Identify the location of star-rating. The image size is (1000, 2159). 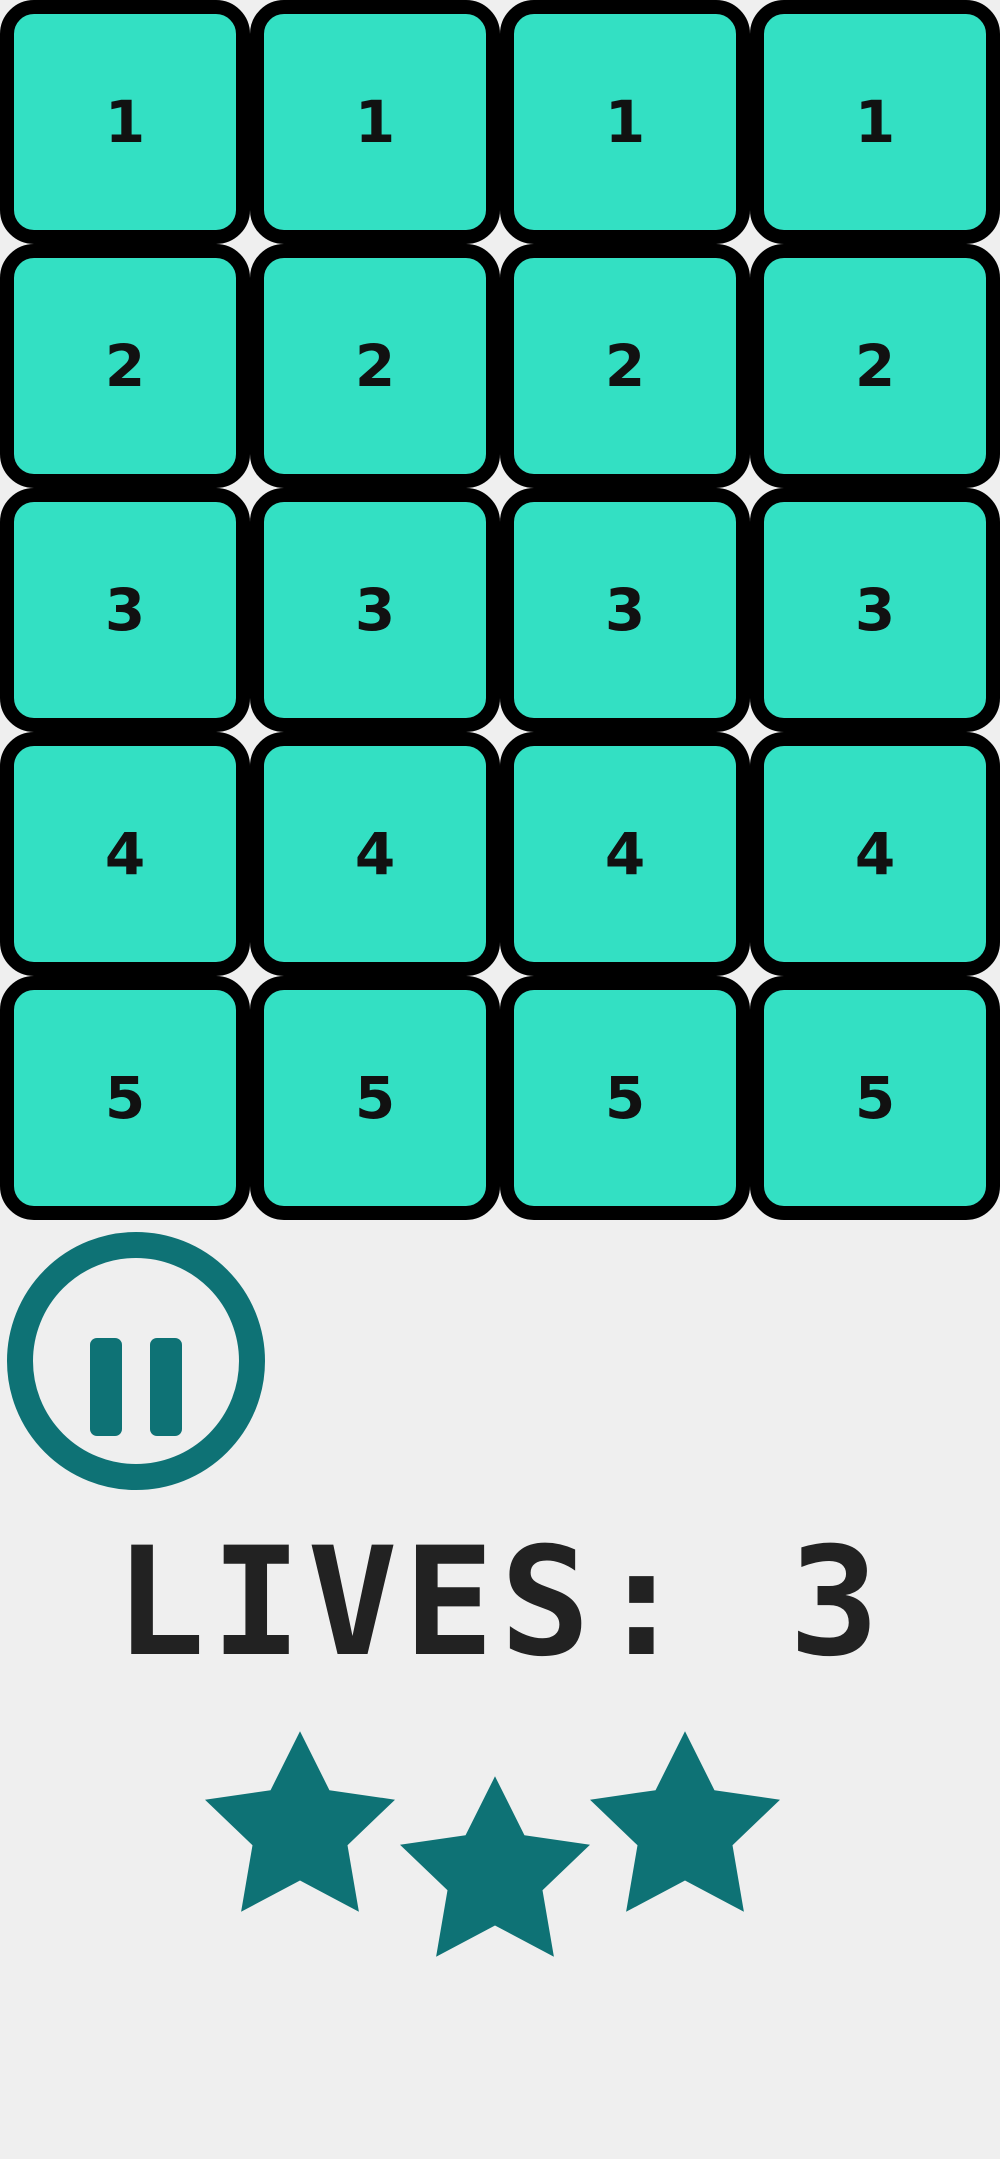
(500, 1830).